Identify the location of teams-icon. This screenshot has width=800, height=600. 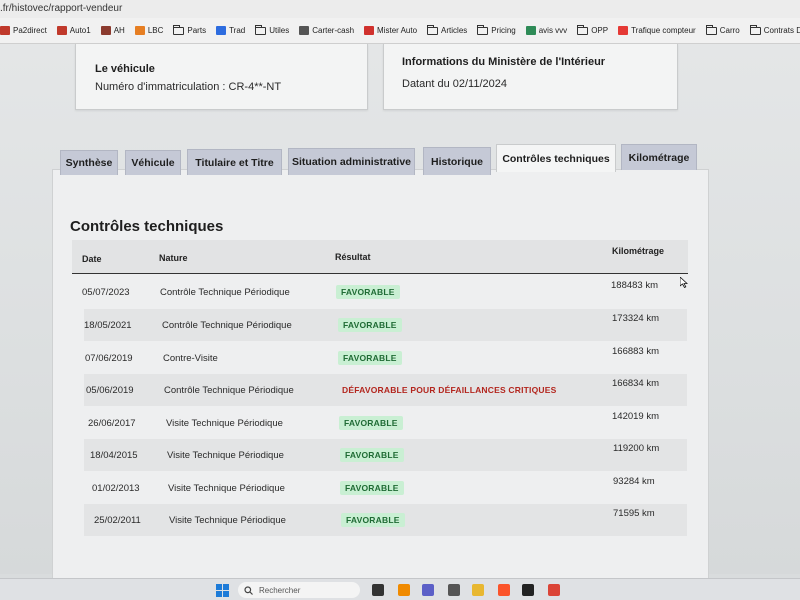
(428, 590).